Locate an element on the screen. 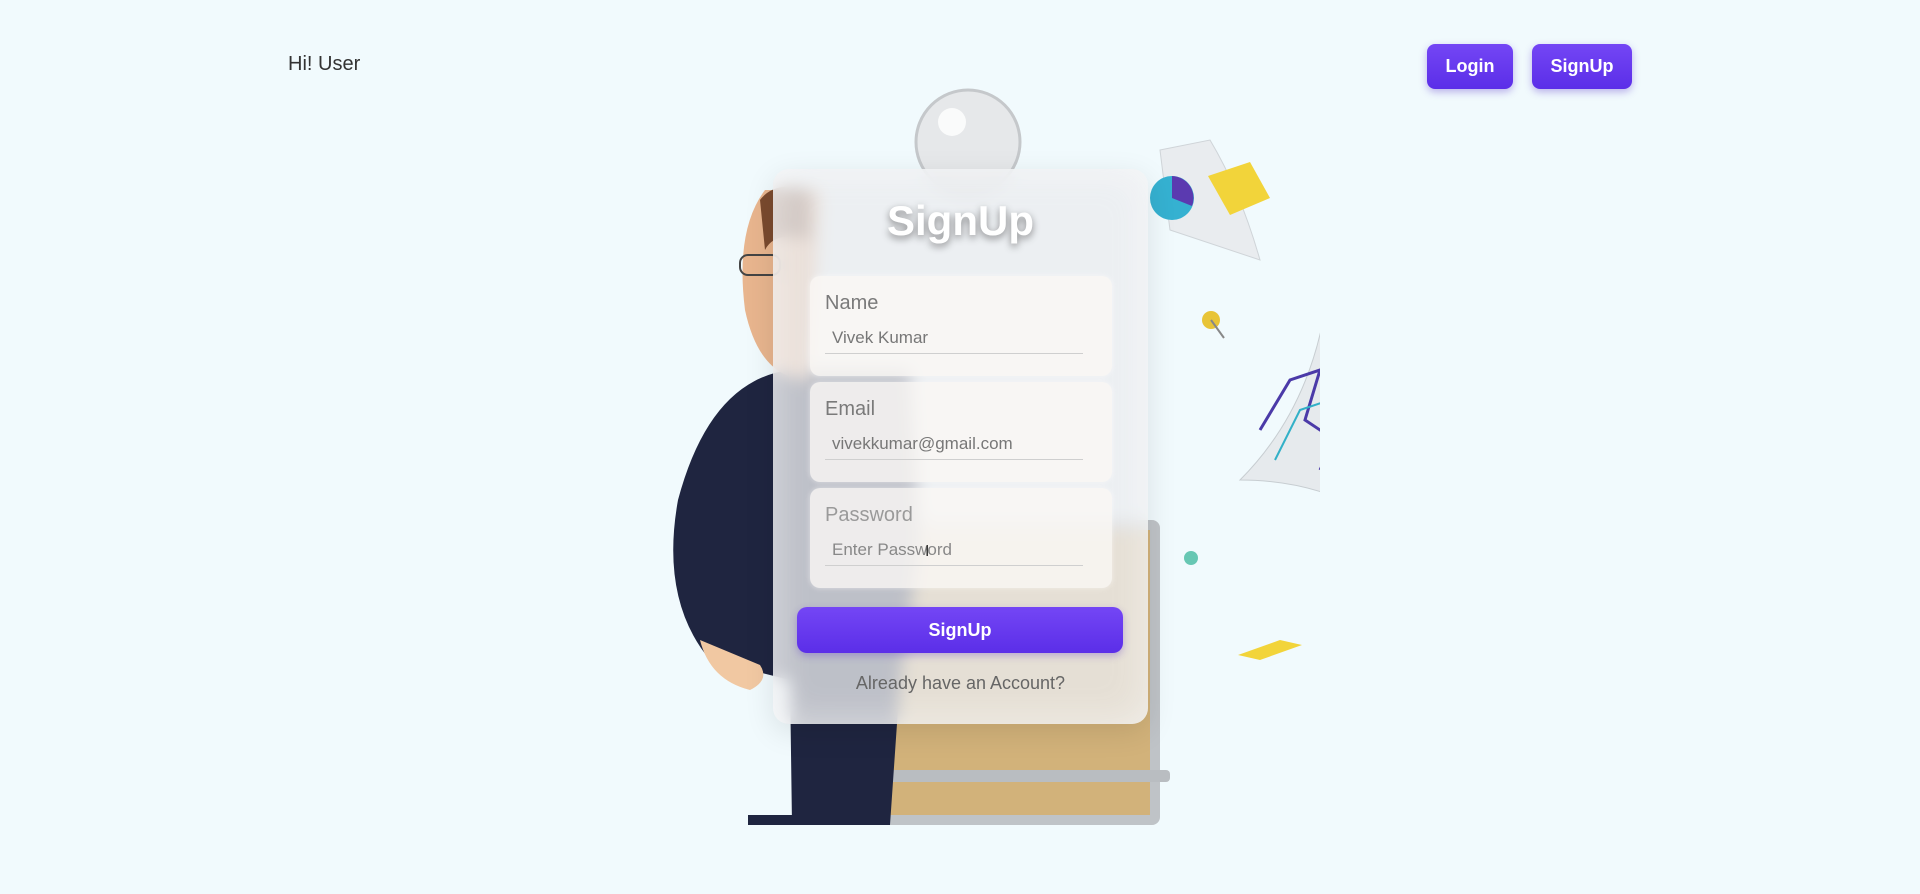 This screenshot has width=1920, height=894. signup-title: SignUp is located at coordinates (960, 220).